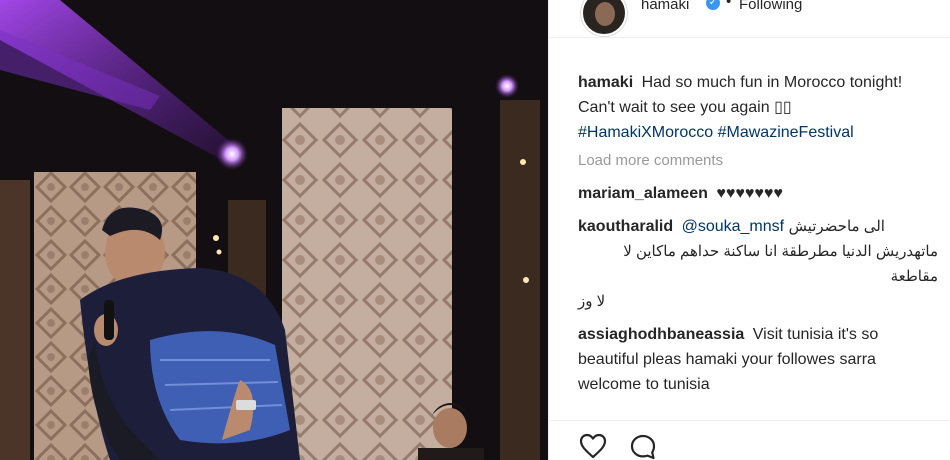 This screenshot has height=460, width=950. Describe the element at coordinates (749, 440) in the screenshot. I see `action-bar` at that location.